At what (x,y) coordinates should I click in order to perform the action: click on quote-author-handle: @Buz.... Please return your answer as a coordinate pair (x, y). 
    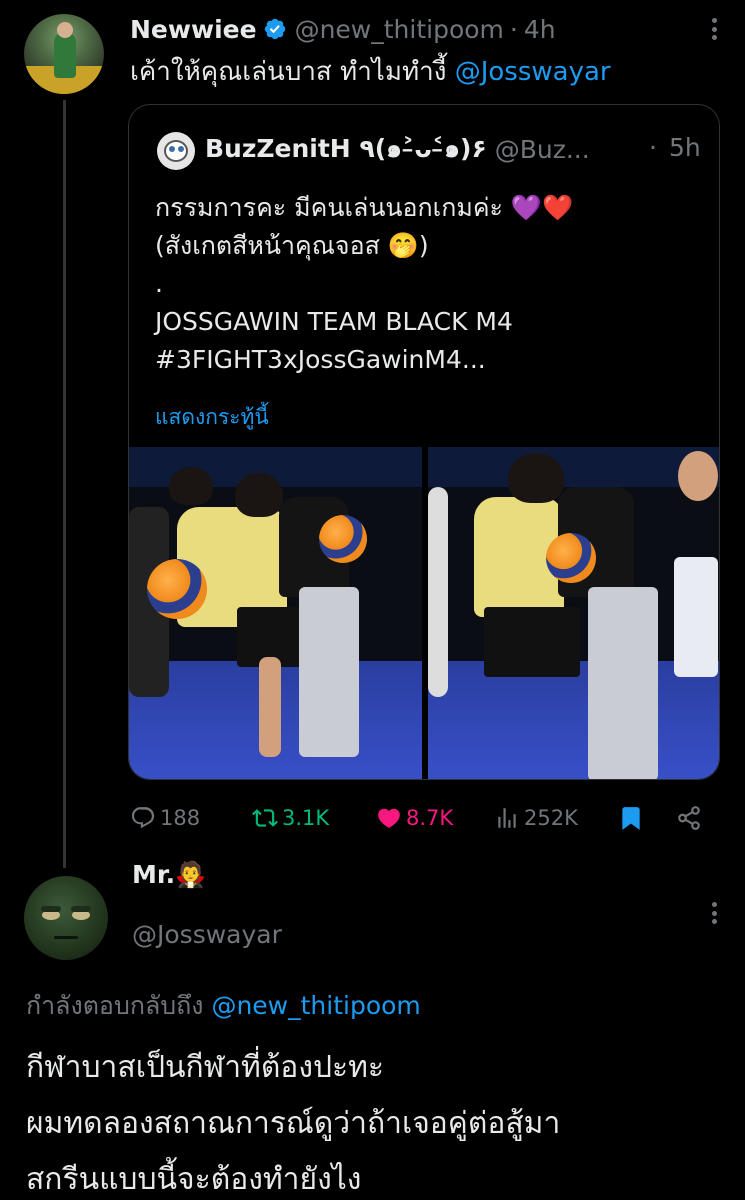
    Looking at the image, I should click on (542, 149).